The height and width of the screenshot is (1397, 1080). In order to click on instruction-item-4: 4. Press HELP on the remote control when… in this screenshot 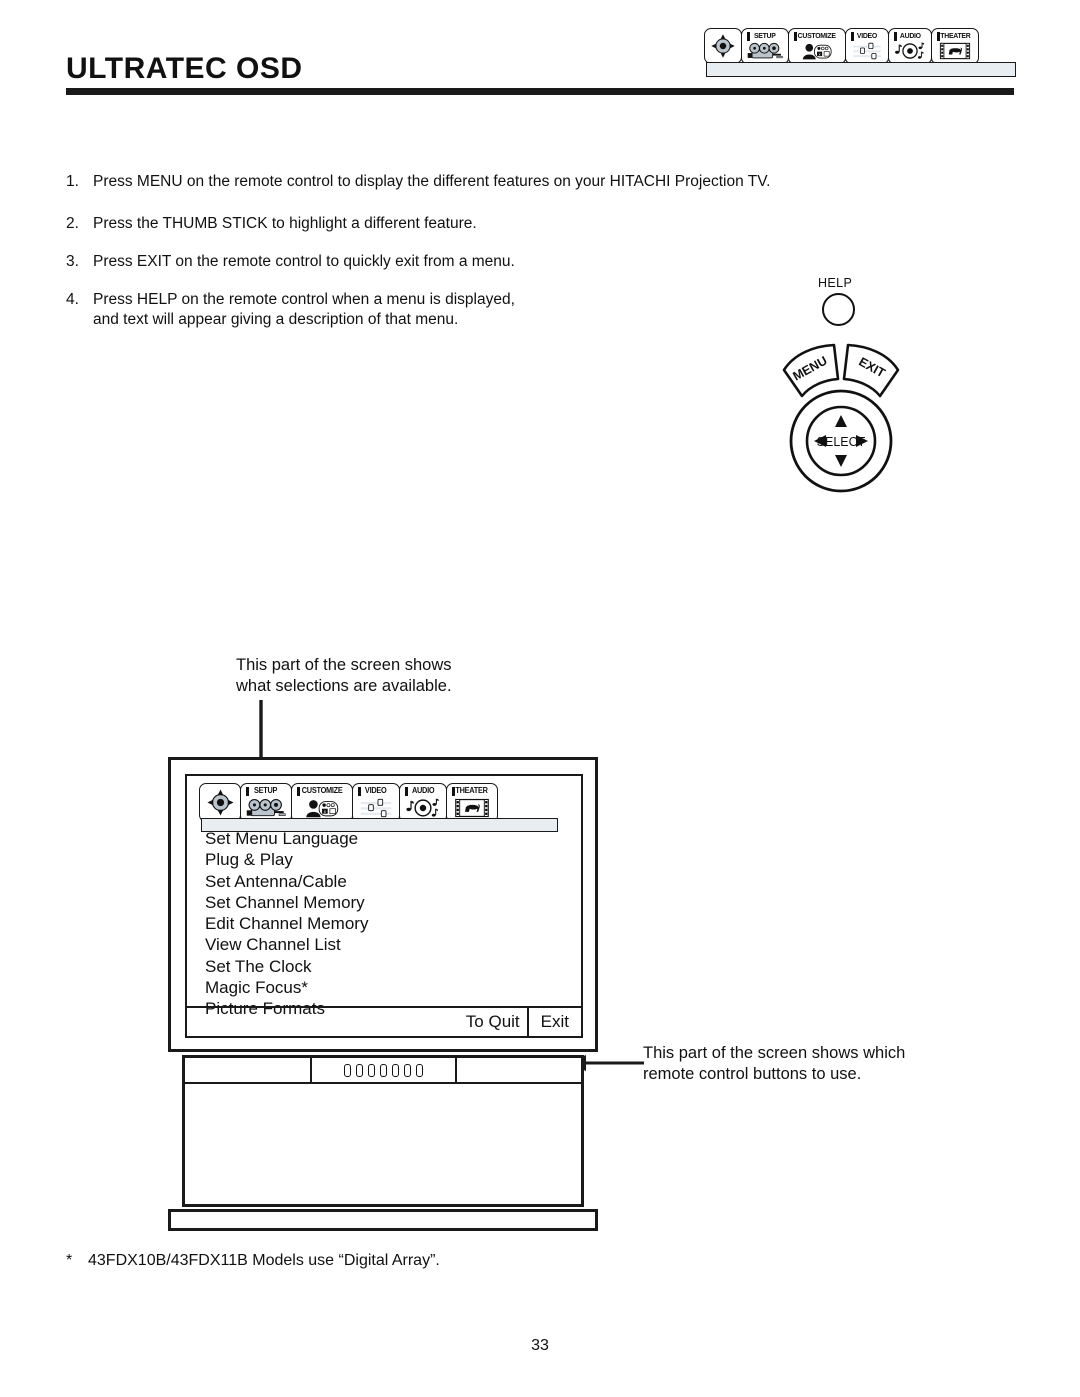, I will do `click(506, 300)`.